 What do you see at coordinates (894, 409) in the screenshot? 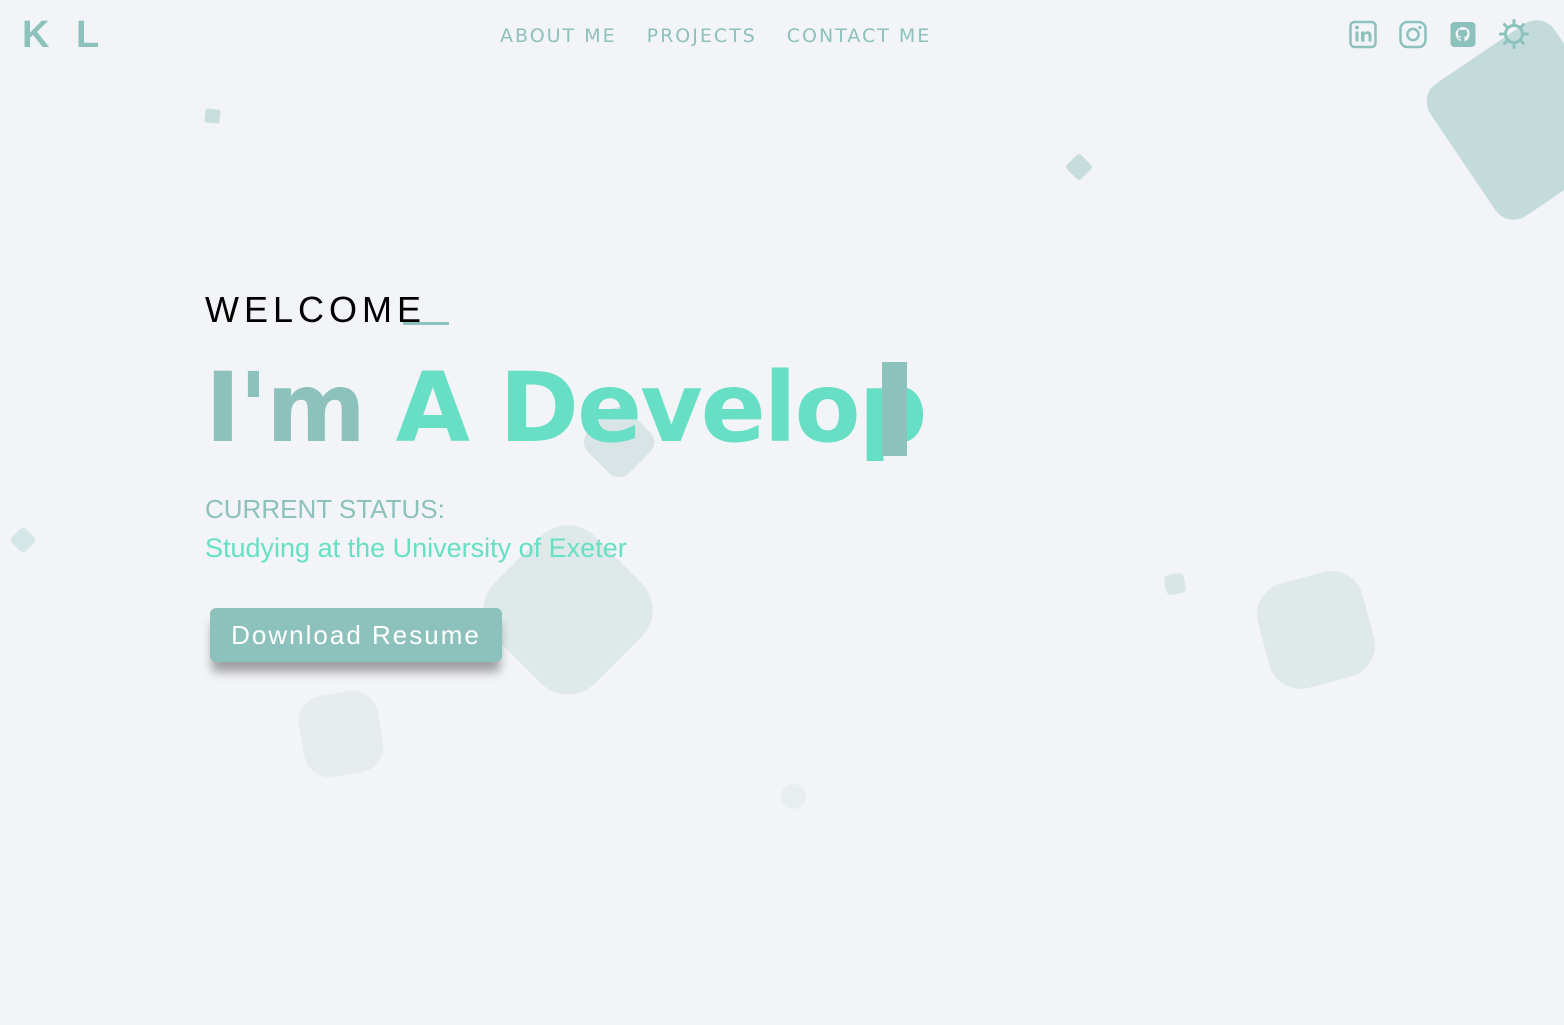
I see `typing-cursor` at bounding box center [894, 409].